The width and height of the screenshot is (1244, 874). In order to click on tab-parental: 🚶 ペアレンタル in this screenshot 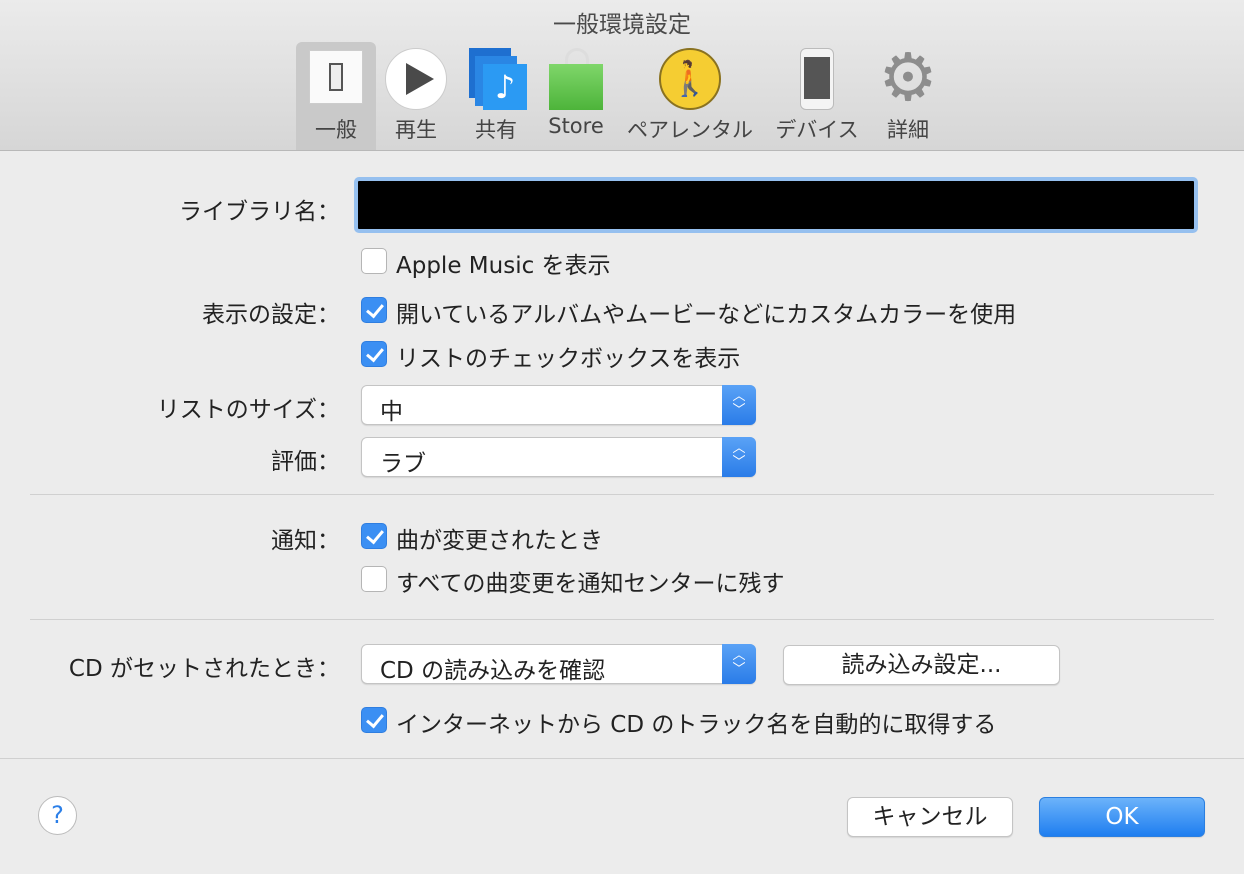, I will do `click(690, 96)`.